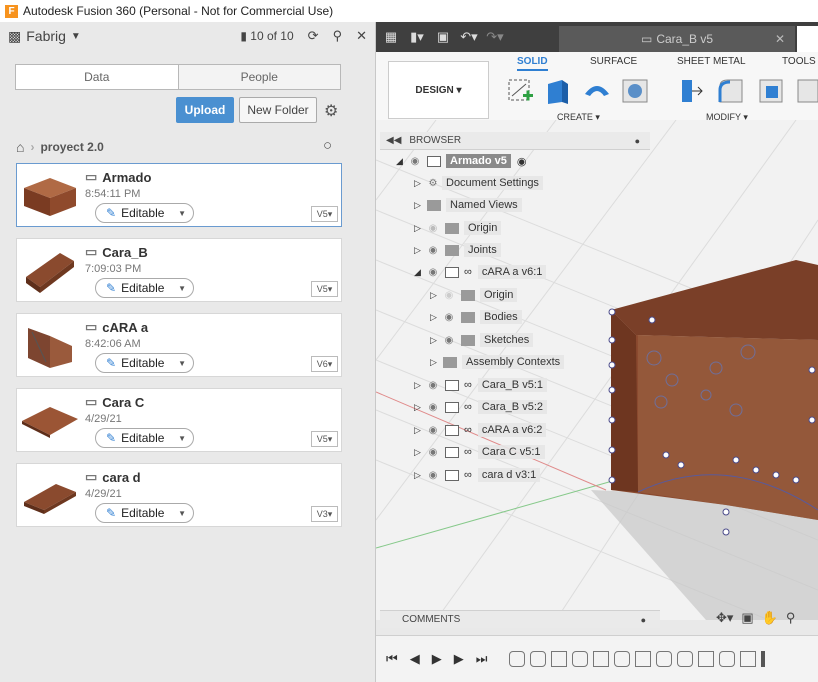 The image size is (818, 682). I want to click on refresh-icon: ⟳, so click(313, 36).